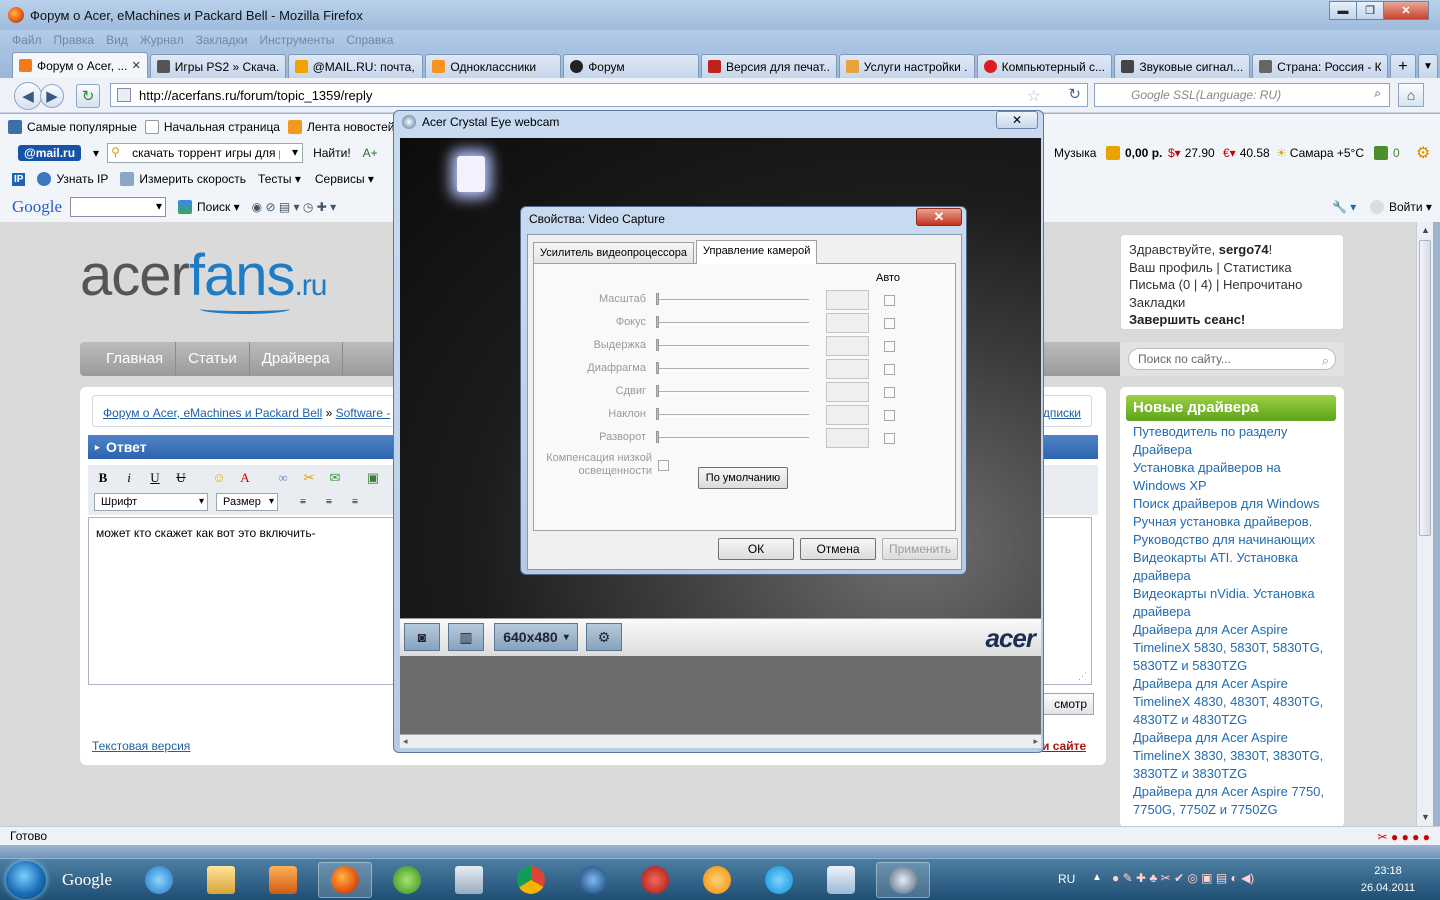 The width and height of the screenshot is (1440, 900). Describe the element at coordinates (1035, 741) in the screenshot. I see `scroll-right-icon: ▸` at that location.